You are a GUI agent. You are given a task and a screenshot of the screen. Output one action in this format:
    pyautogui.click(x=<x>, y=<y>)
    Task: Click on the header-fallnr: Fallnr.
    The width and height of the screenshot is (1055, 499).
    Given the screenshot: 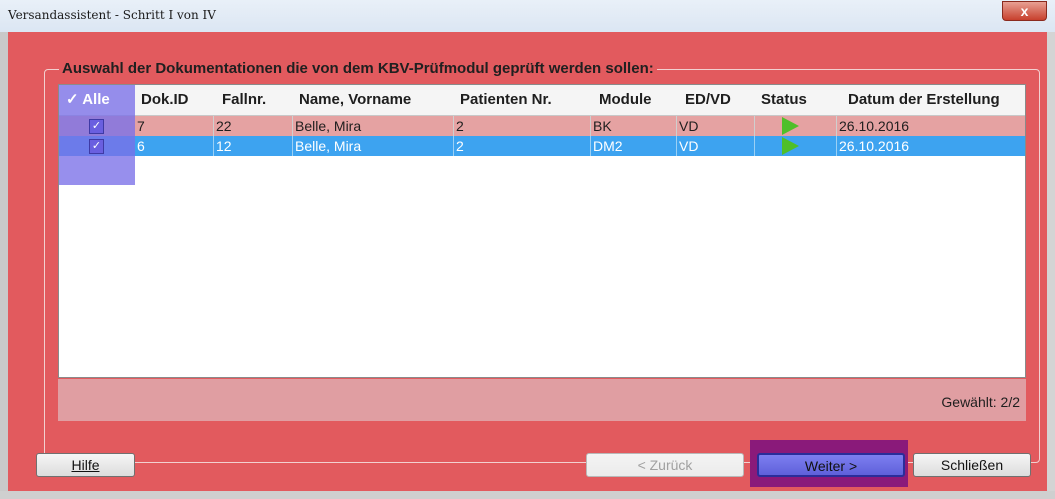 What is the action you would take?
    pyautogui.click(x=244, y=100)
    